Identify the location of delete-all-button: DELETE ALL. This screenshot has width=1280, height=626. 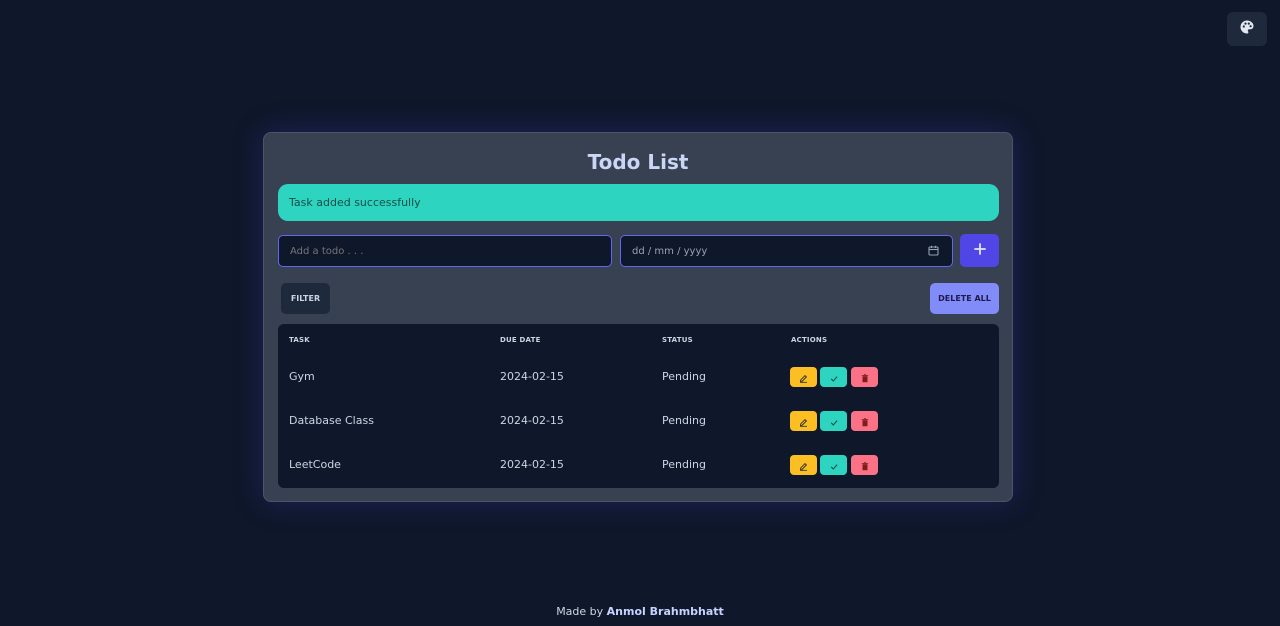
(964, 298).